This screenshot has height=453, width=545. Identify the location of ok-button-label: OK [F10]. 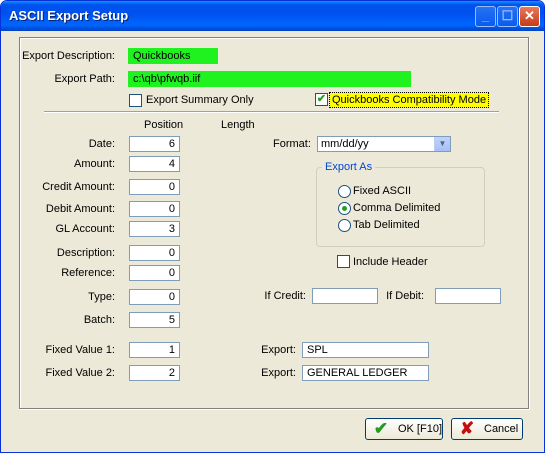
(420, 429).